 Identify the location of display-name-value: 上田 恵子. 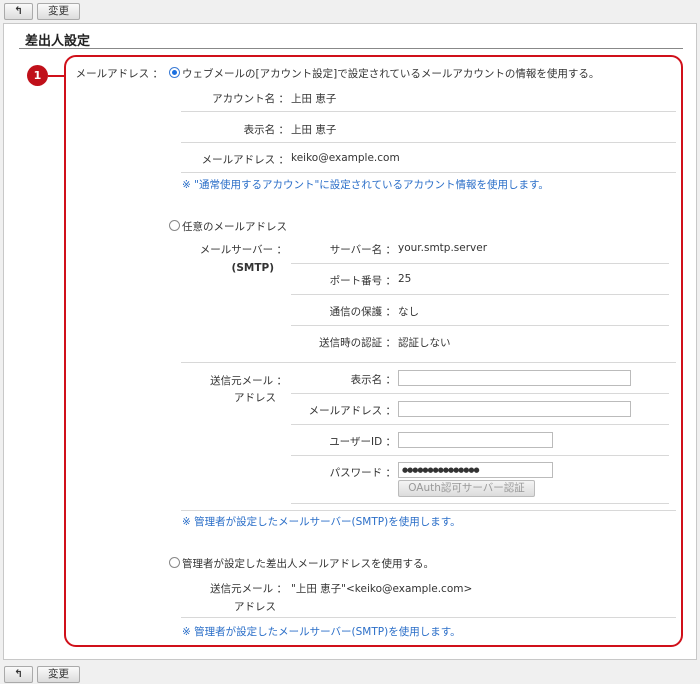
(314, 130).